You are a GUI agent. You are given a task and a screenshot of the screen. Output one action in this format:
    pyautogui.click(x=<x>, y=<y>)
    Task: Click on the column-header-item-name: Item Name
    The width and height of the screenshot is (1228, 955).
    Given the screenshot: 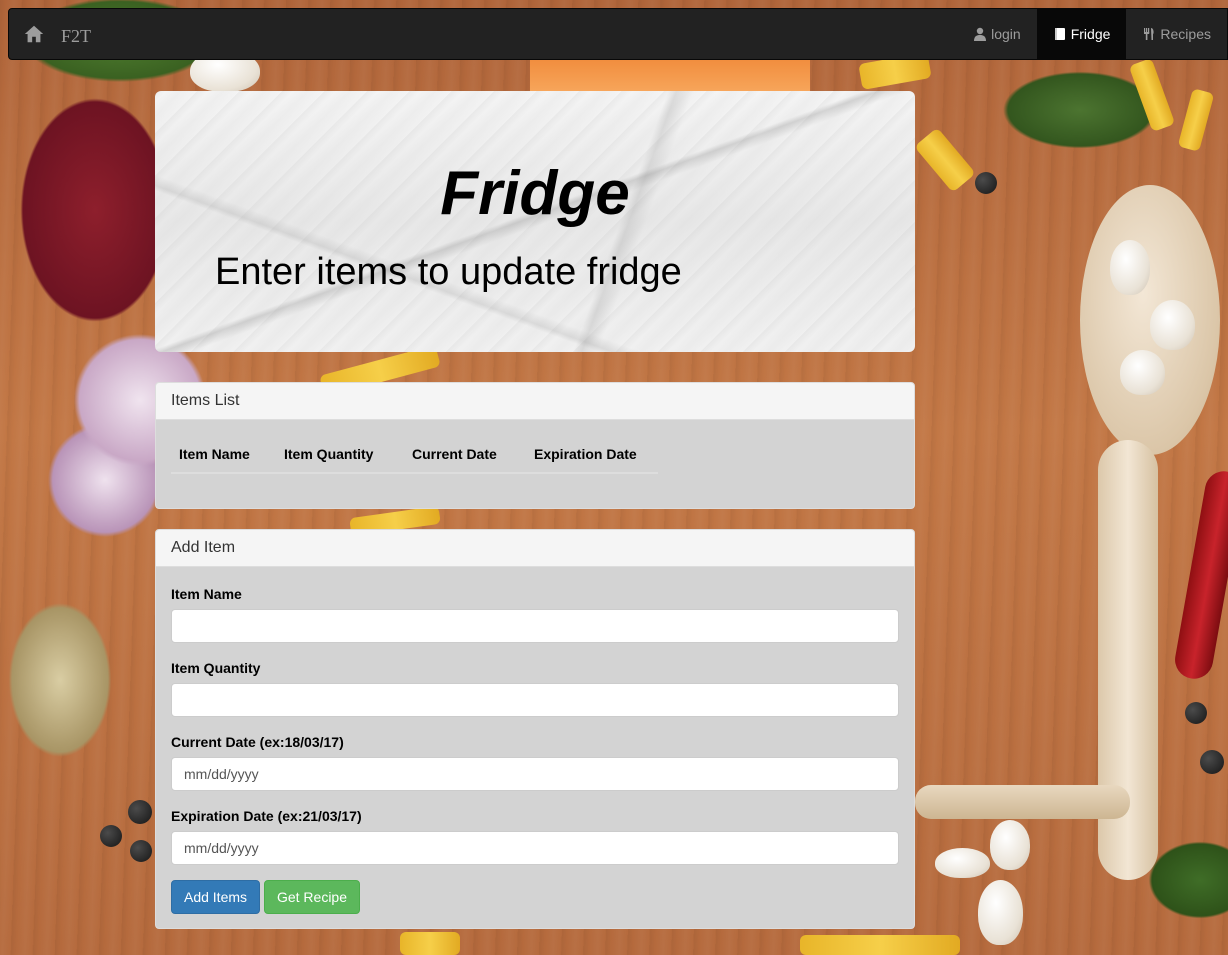 What is the action you would take?
    pyautogui.click(x=223, y=456)
    